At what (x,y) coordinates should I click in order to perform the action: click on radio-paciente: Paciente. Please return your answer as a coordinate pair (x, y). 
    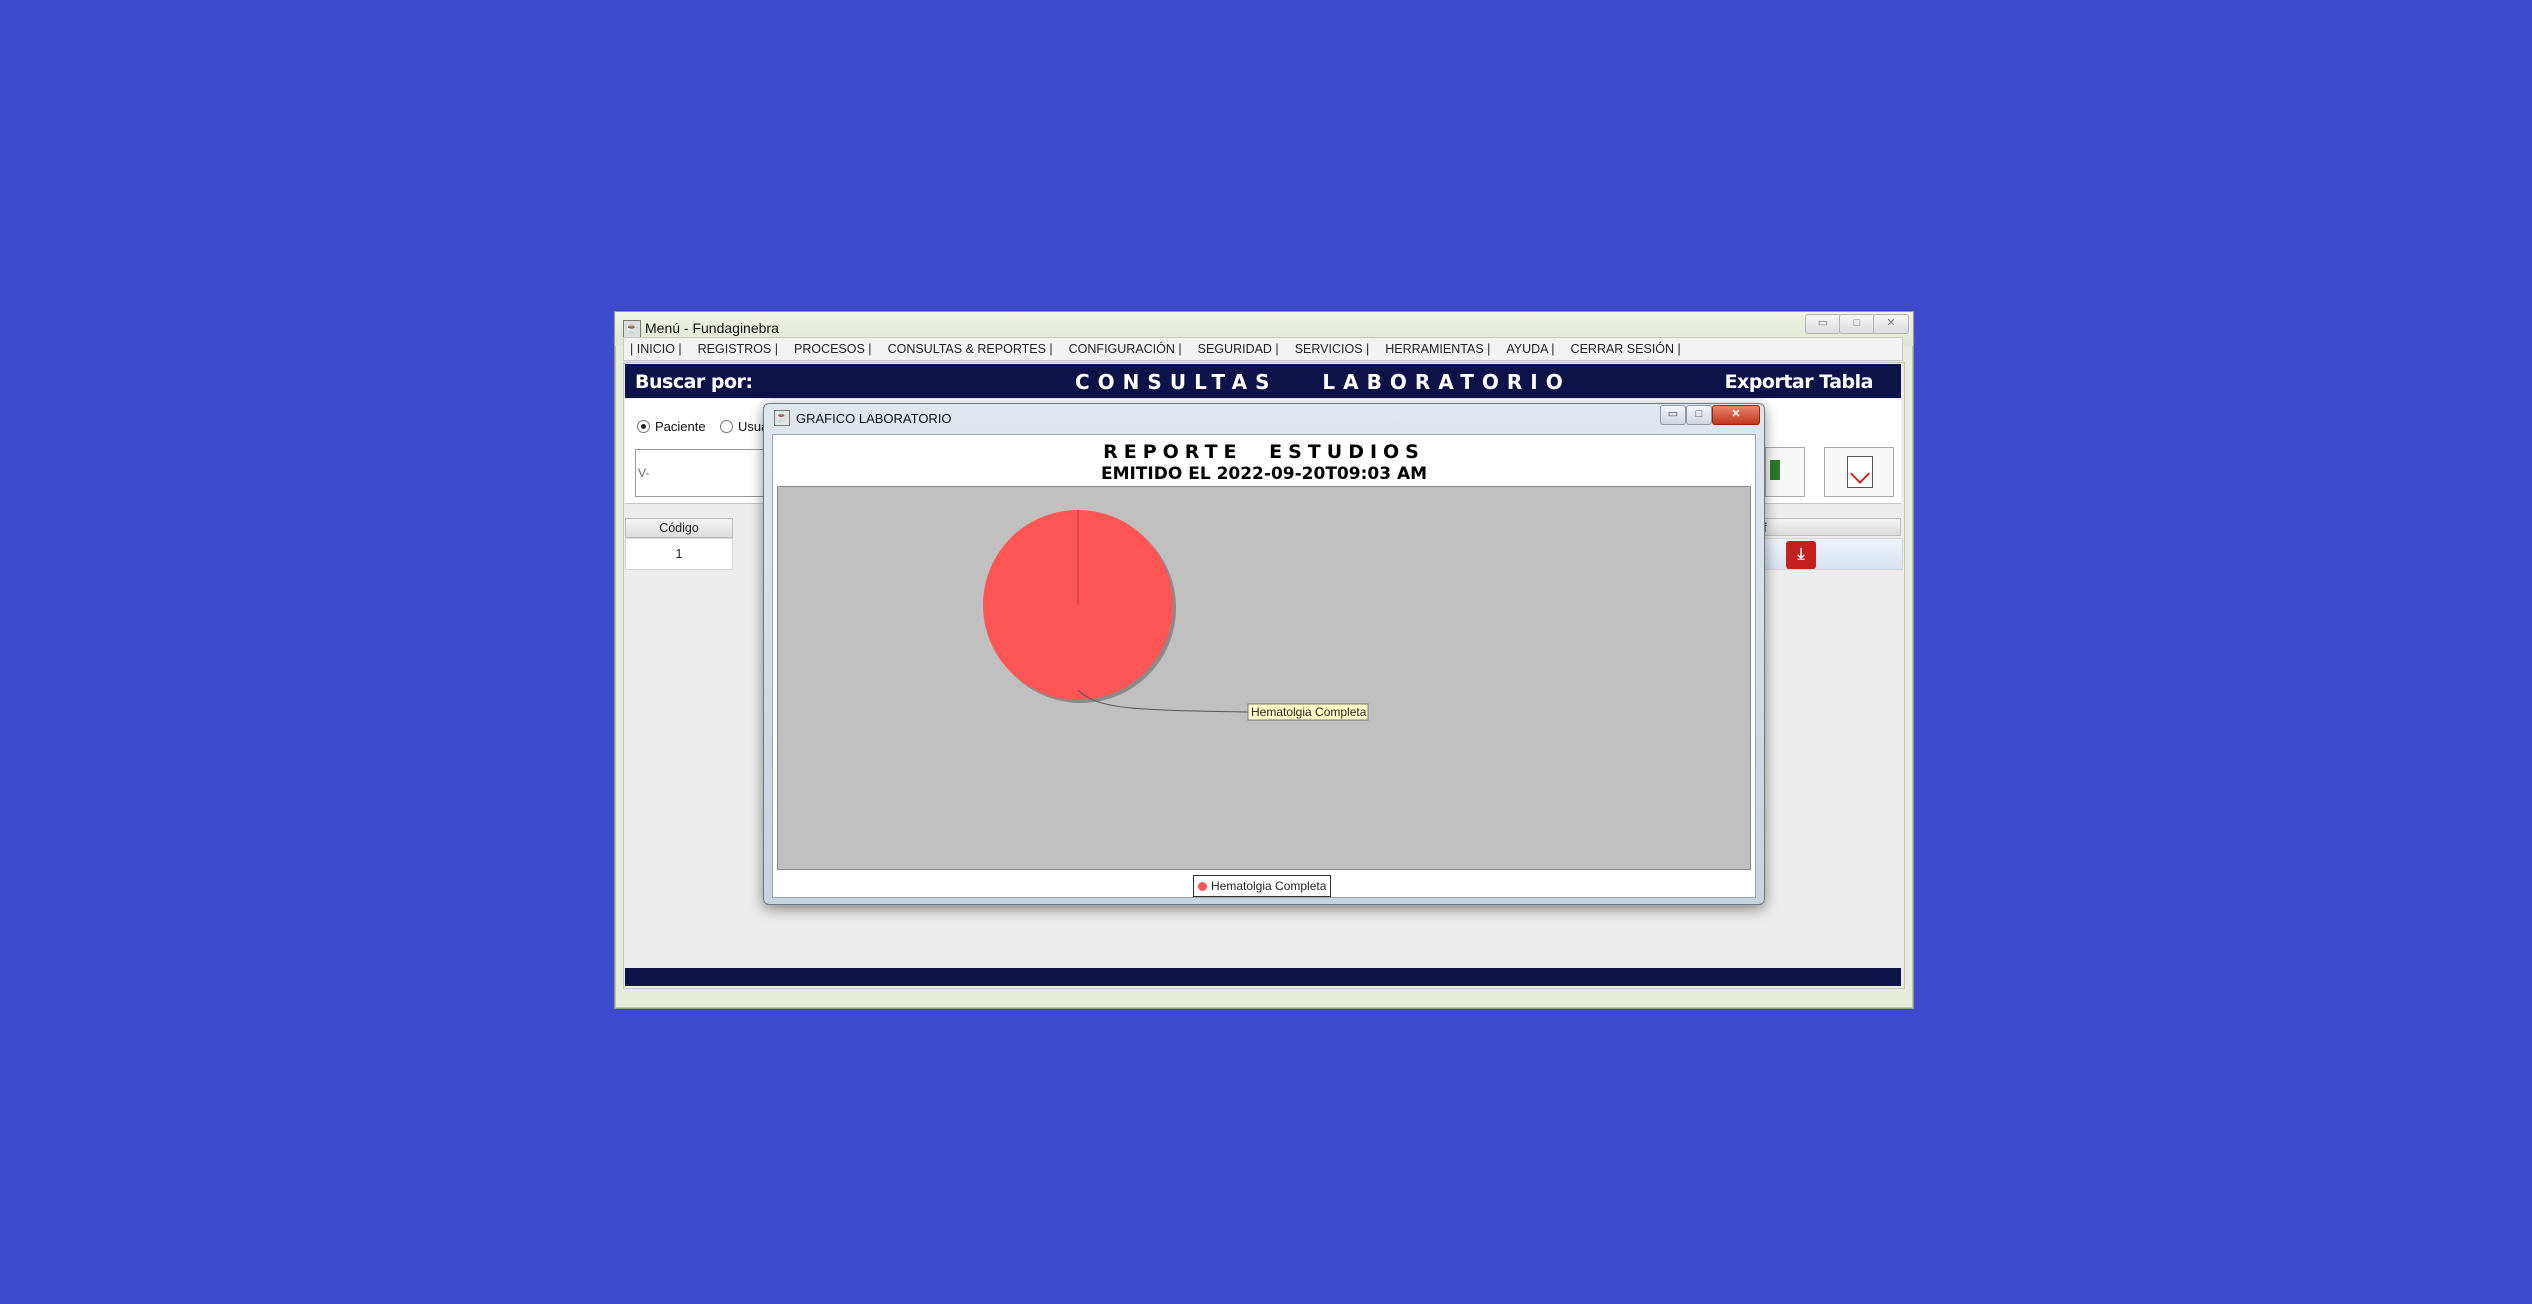
    Looking at the image, I should click on (671, 426).